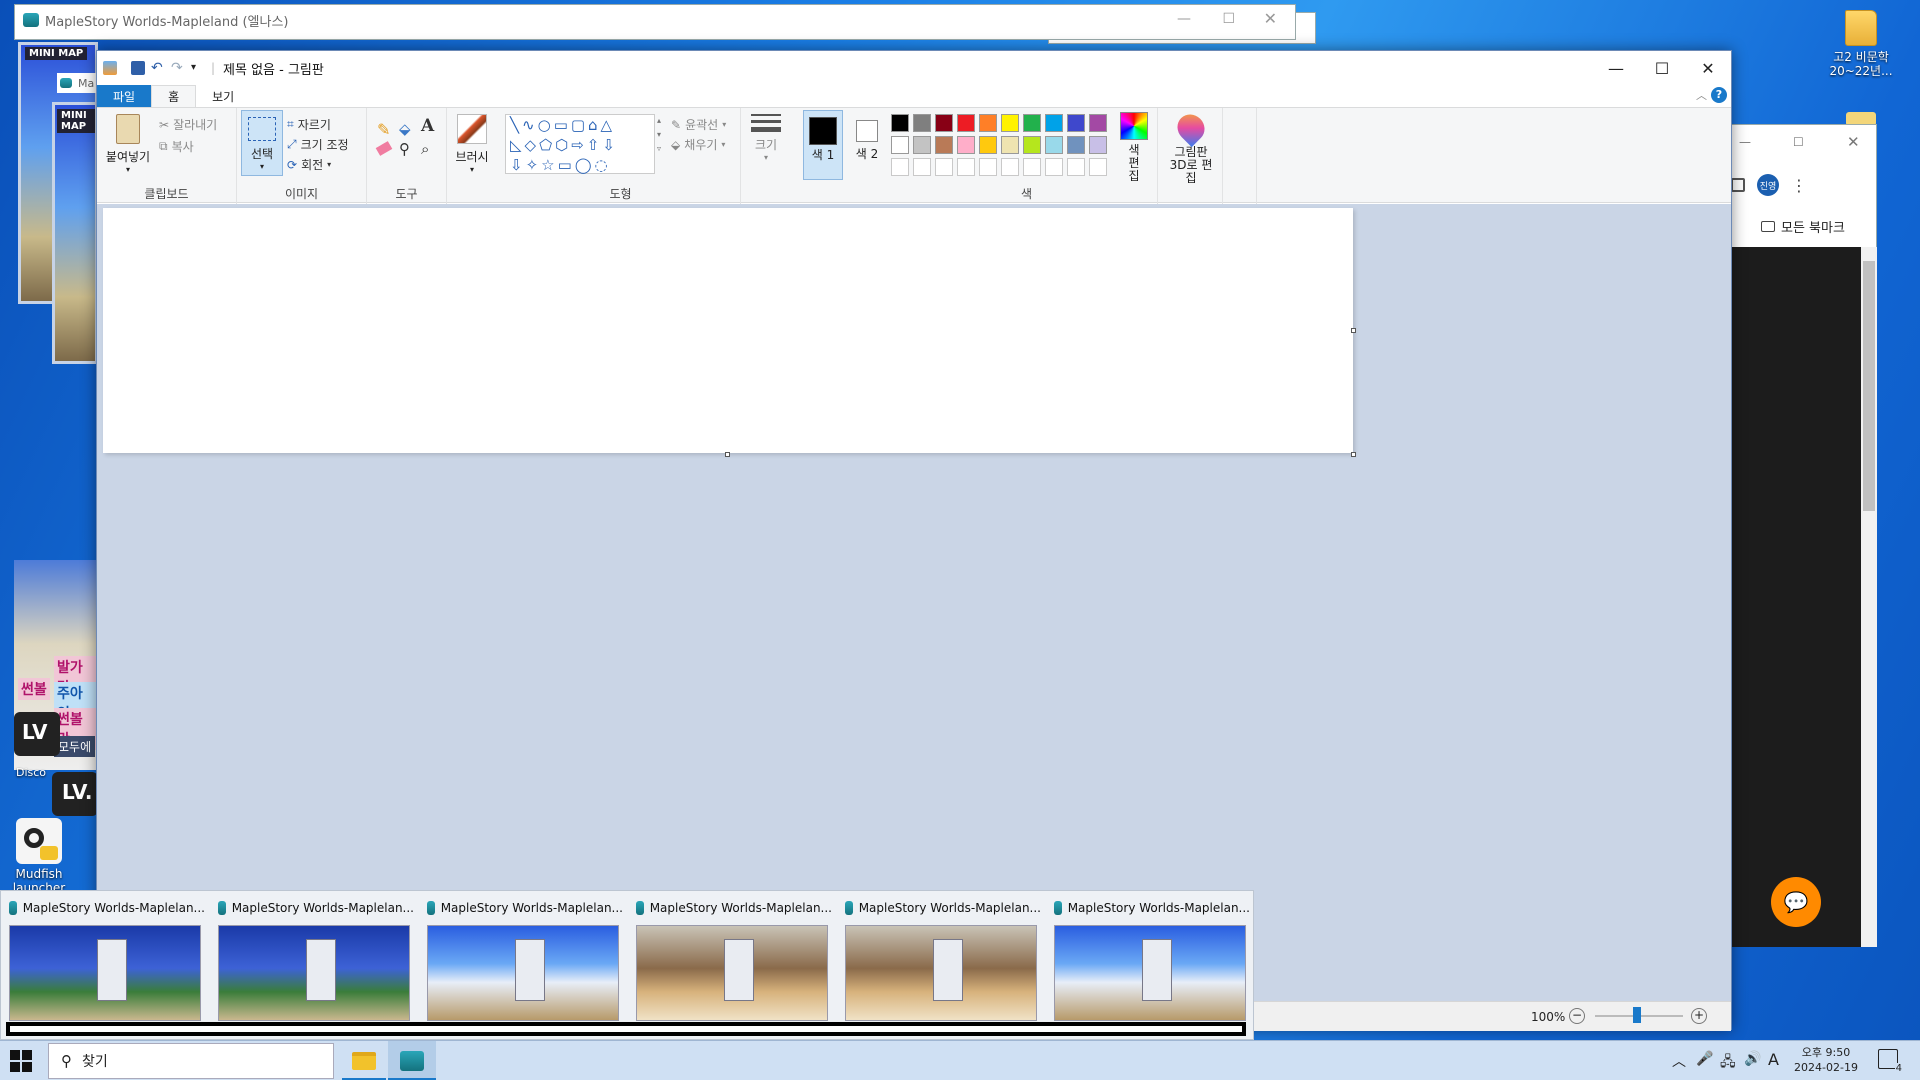  What do you see at coordinates (1637, 1015) in the screenshot?
I see `zoom-slider-thumb` at bounding box center [1637, 1015].